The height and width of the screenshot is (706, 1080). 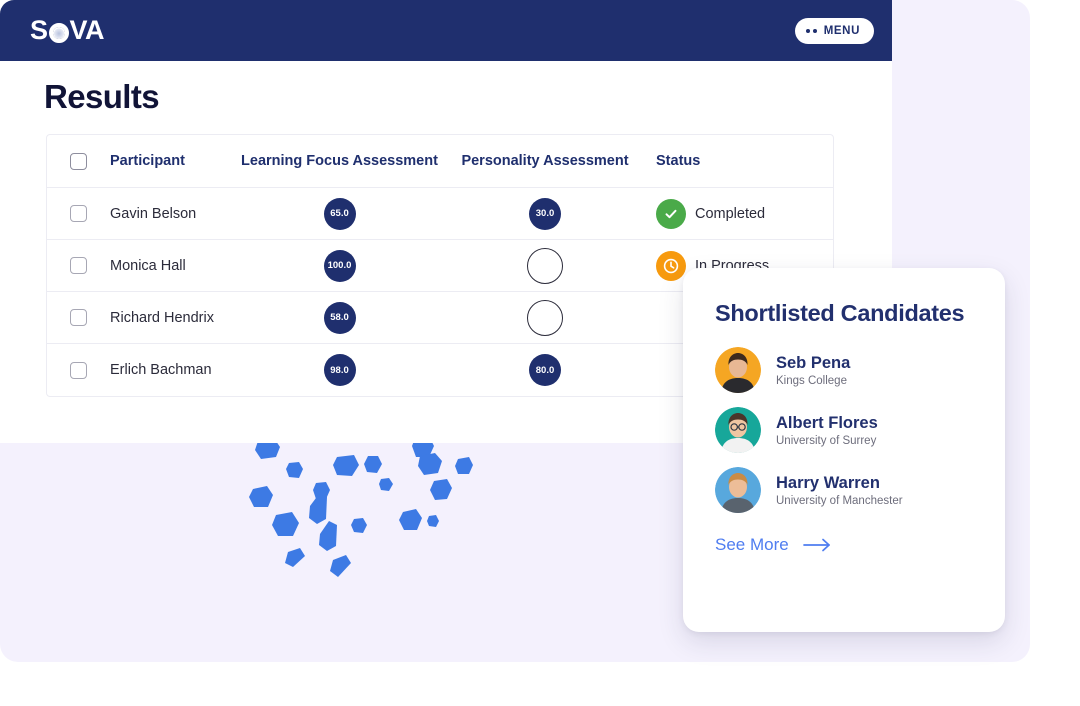 I want to click on candidate-organisation: University of Surrey, so click(x=826, y=440).